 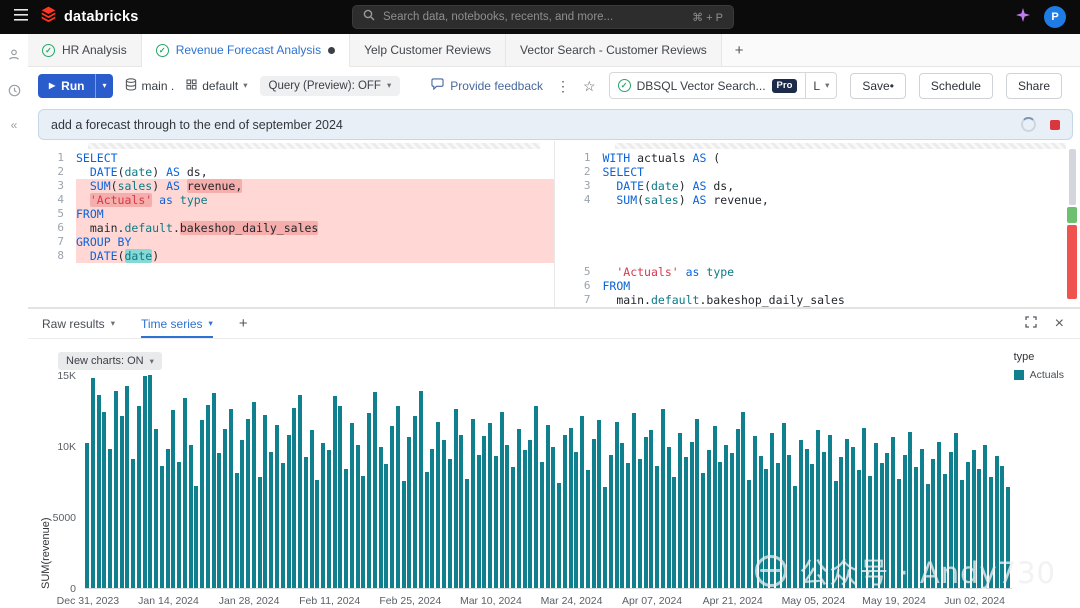 I want to click on code-line: 7 main.default.bakeshop_daily_sales, so click(x=817, y=300).